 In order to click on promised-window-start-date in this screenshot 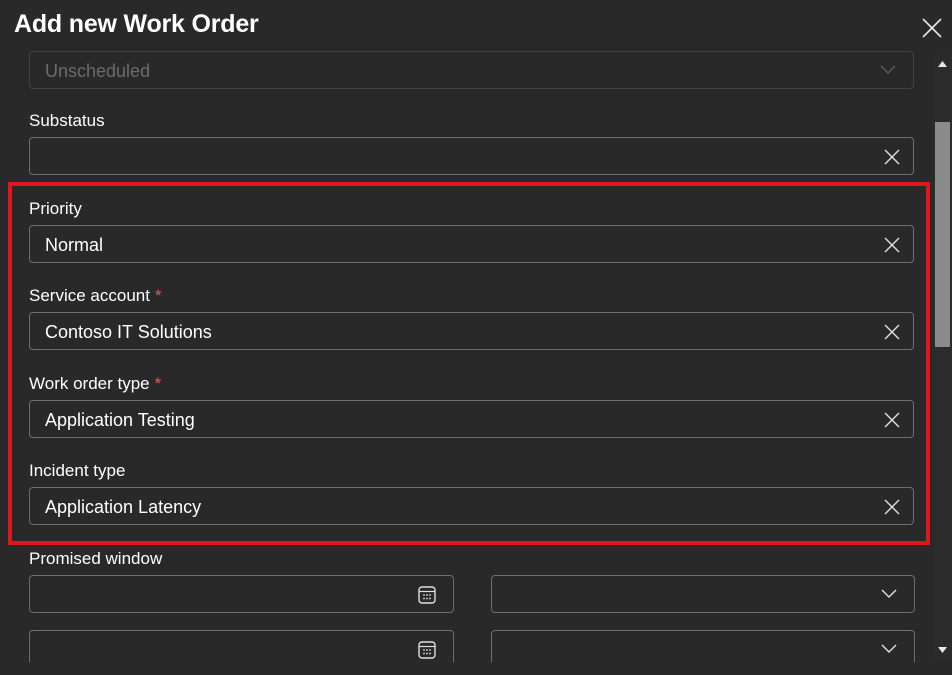, I will do `click(241, 594)`.